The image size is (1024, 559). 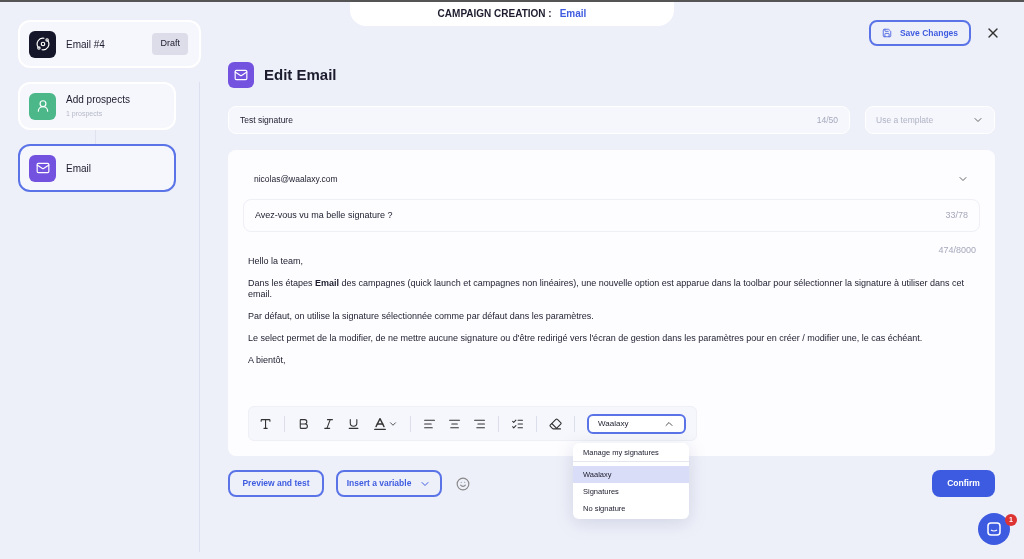 What do you see at coordinates (389, 483) in the screenshot?
I see `insert-variable-button: Insert a variable` at bounding box center [389, 483].